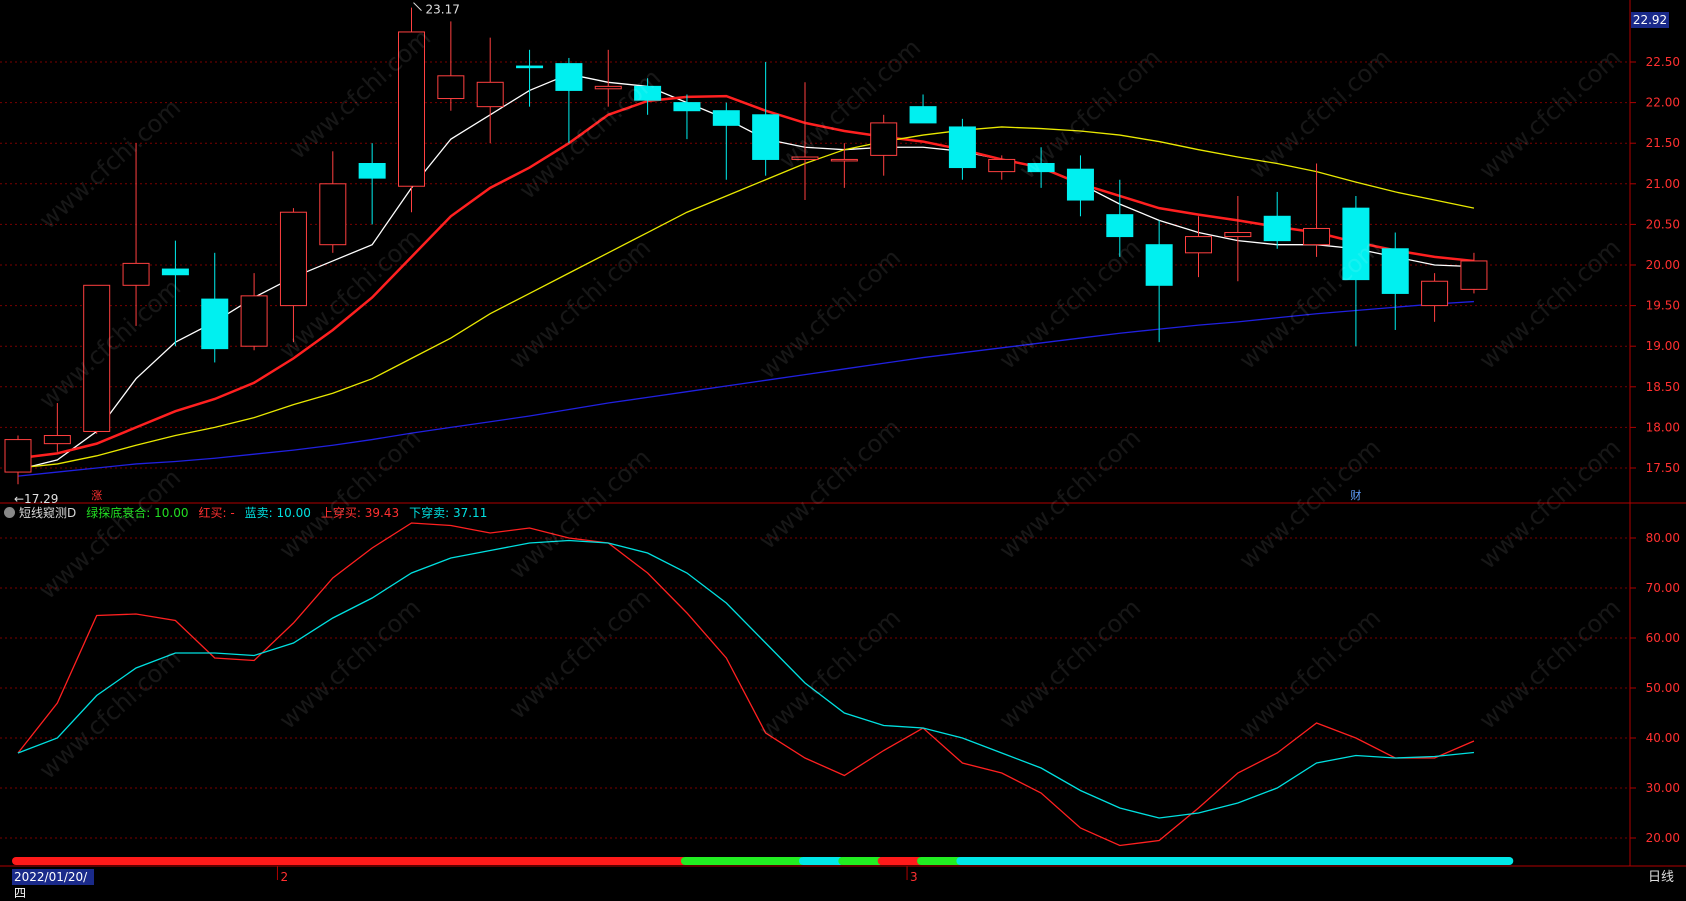 The height and width of the screenshot is (901, 1686). What do you see at coordinates (1663, 143) in the screenshot?
I see `price-tick-label: 21.50` at bounding box center [1663, 143].